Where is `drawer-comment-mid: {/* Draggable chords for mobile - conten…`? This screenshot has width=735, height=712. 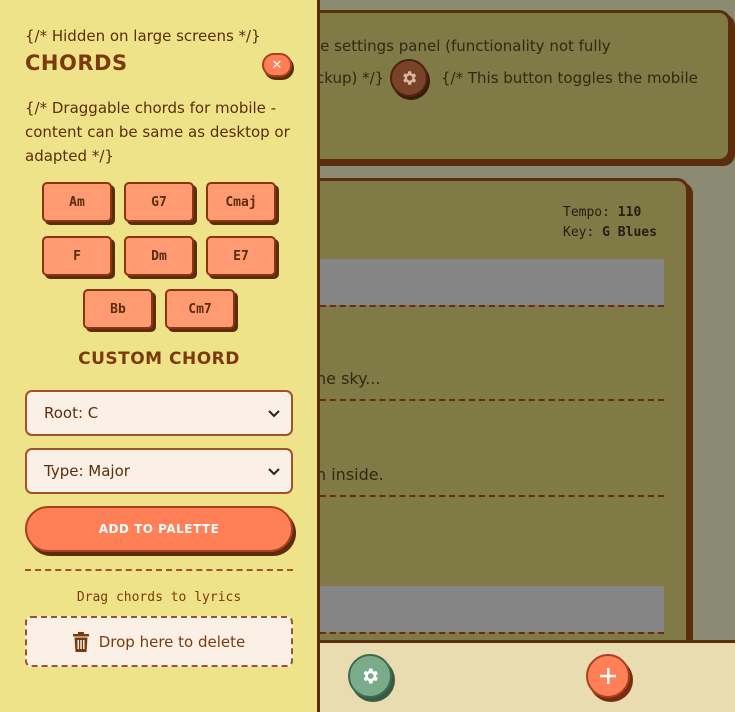 drawer-comment-mid: {/* Draggable chords for mobile - conten… is located at coordinates (157, 132).